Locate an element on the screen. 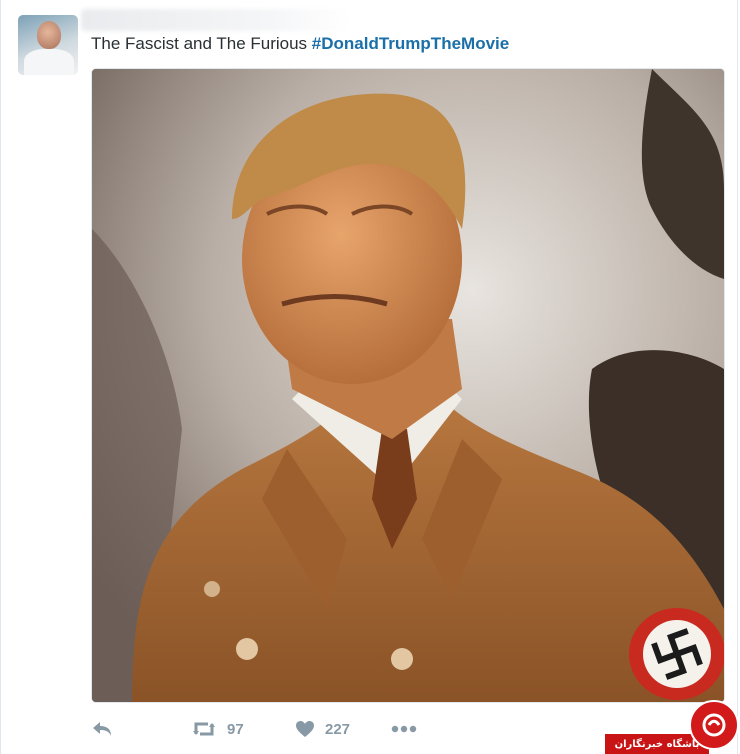 The height and width of the screenshot is (754, 740). retweet-count: 97 is located at coordinates (235, 729).